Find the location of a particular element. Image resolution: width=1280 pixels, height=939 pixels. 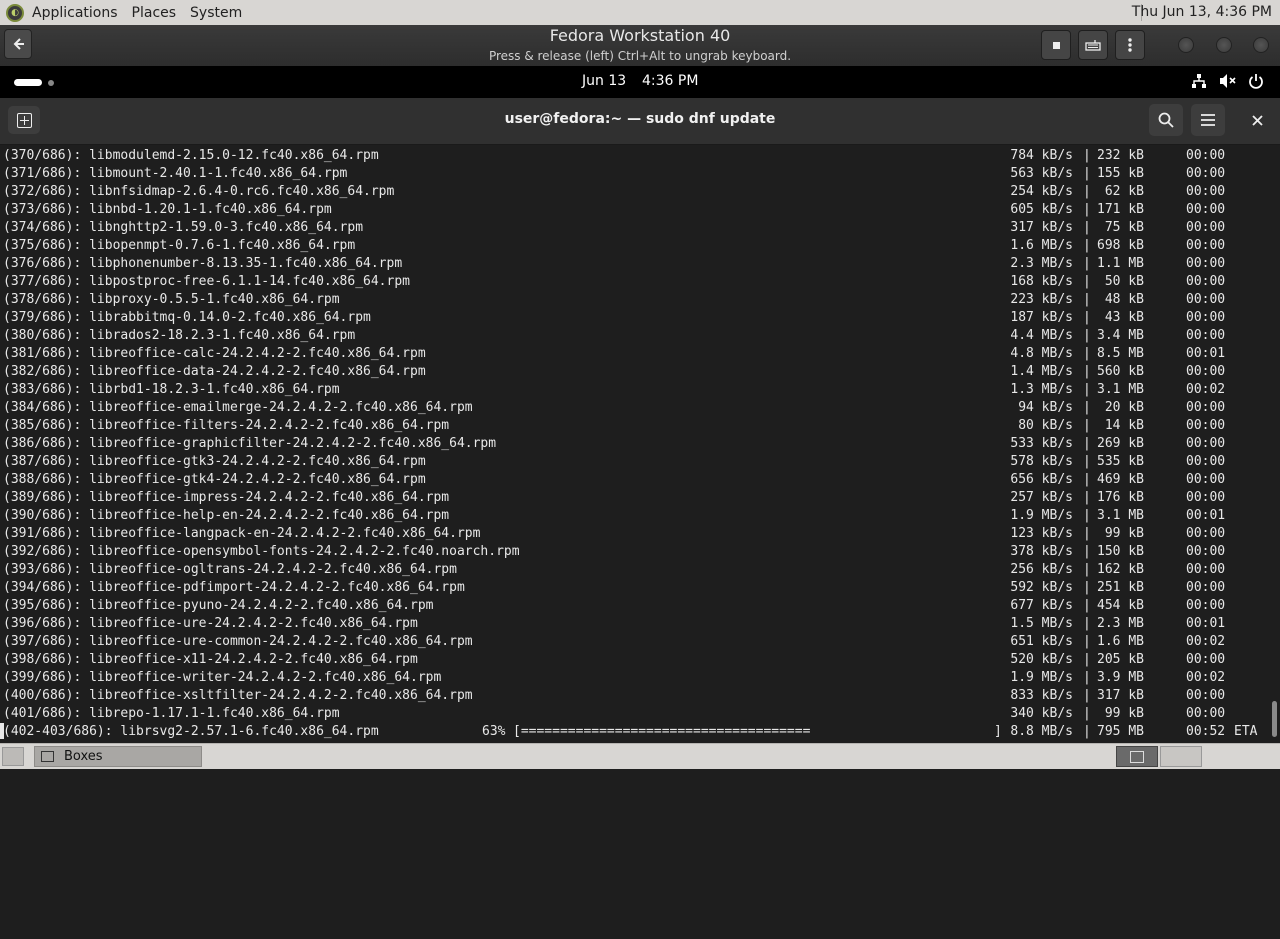

download-speed: 257 kB/s is located at coordinates (1041, 497).